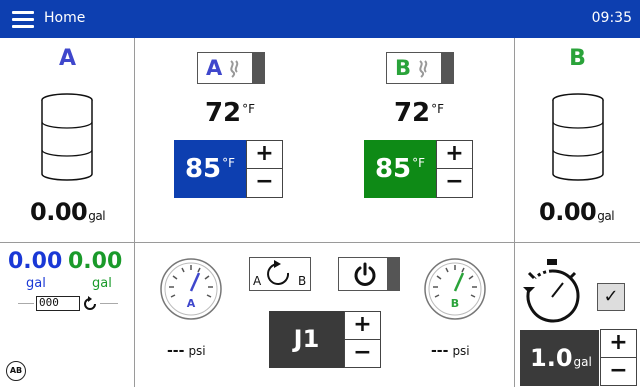 This screenshot has height=387, width=640. What do you see at coordinates (306, 339) in the screenshot?
I see `job-label: J1` at bounding box center [306, 339].